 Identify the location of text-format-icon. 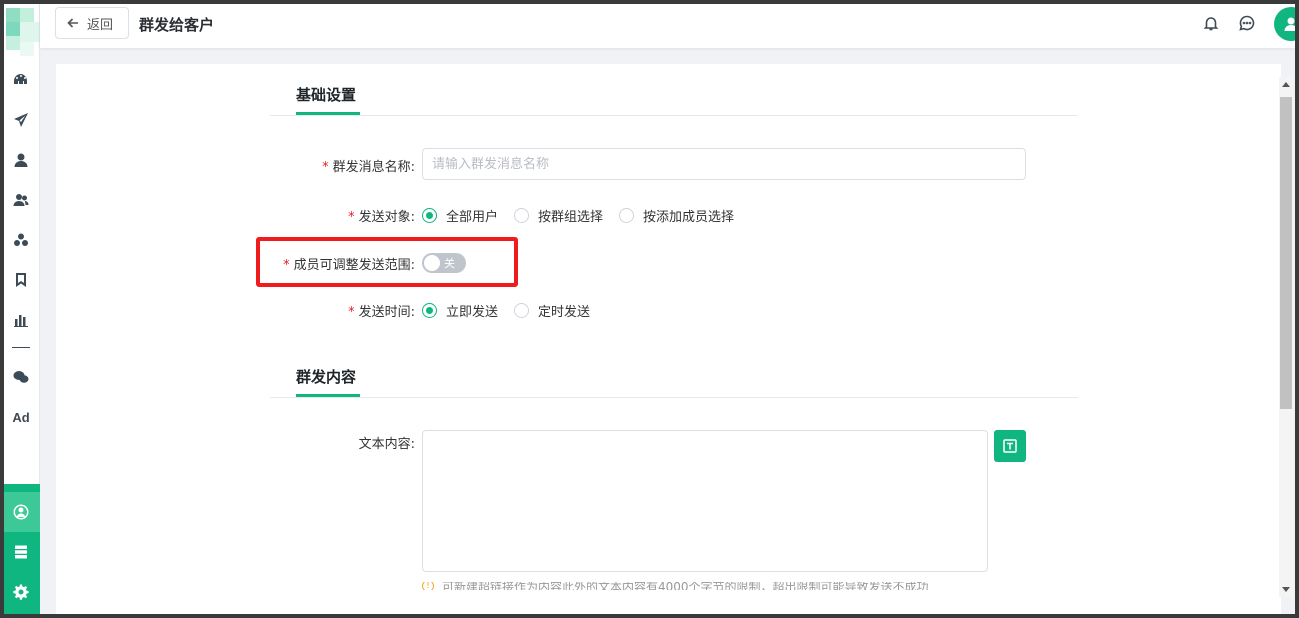
(1010, 446).